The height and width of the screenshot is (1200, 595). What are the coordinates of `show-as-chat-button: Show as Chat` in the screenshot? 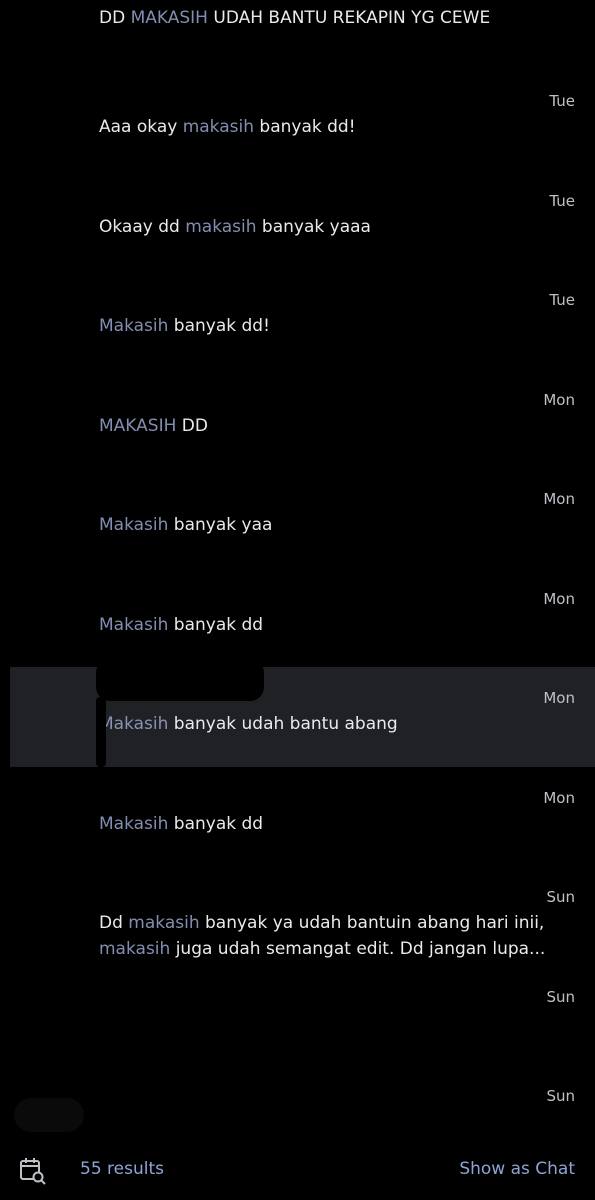 It's located at (517, 1169).